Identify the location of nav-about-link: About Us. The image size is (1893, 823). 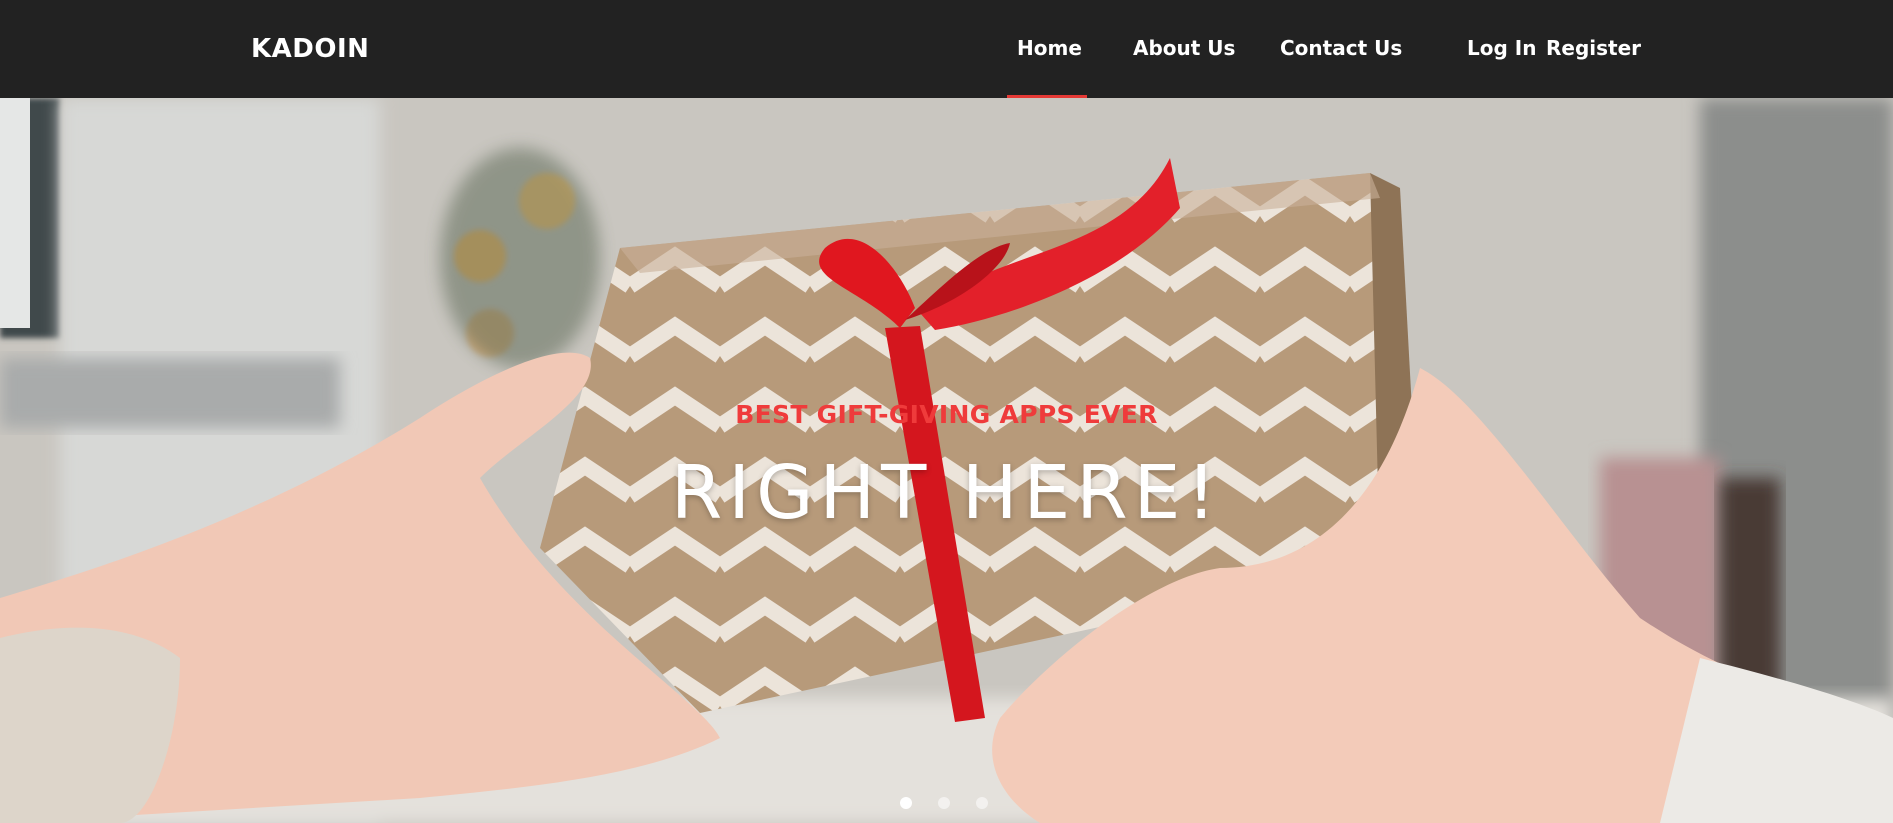
(1184, 48).